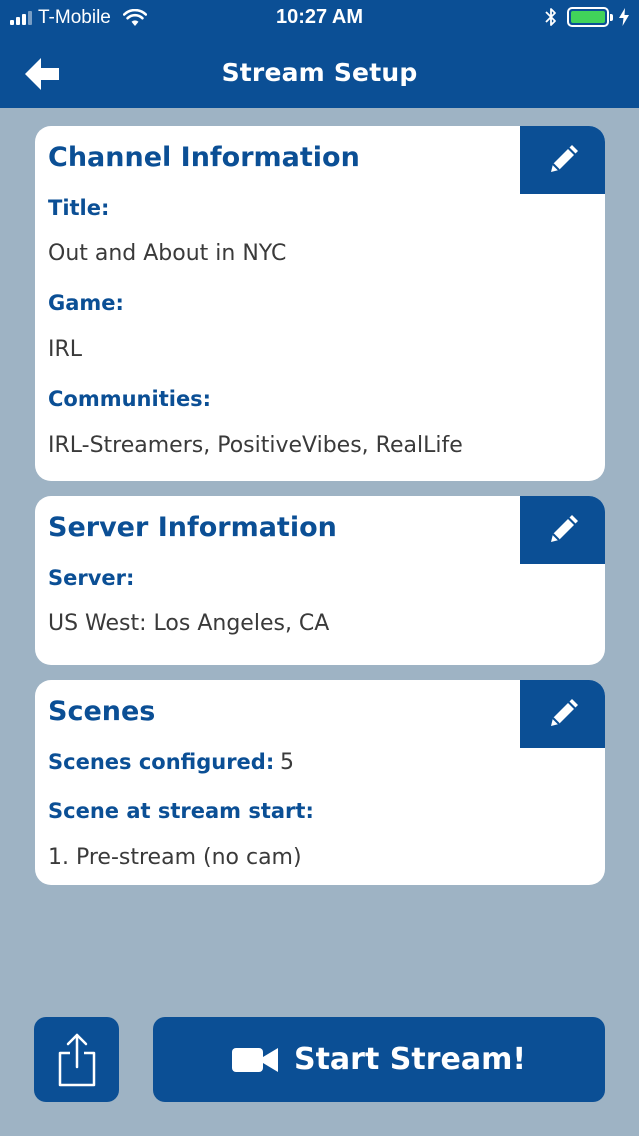 The height and width of the screenshot is (1136, 639). I want to click on communities-value: IRL-Streamers, PositiveVibes, RealLife, so click(255, 445).